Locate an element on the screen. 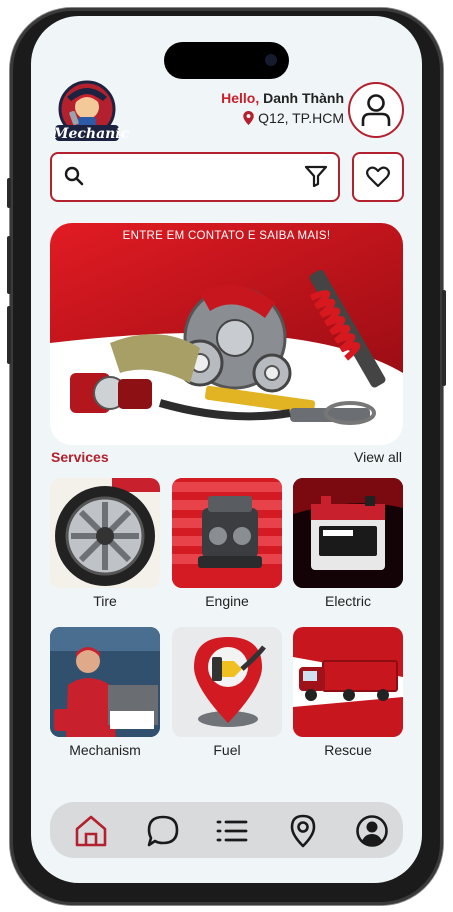  greeting-prefix: Hello, is located at coordinates (240, 98).